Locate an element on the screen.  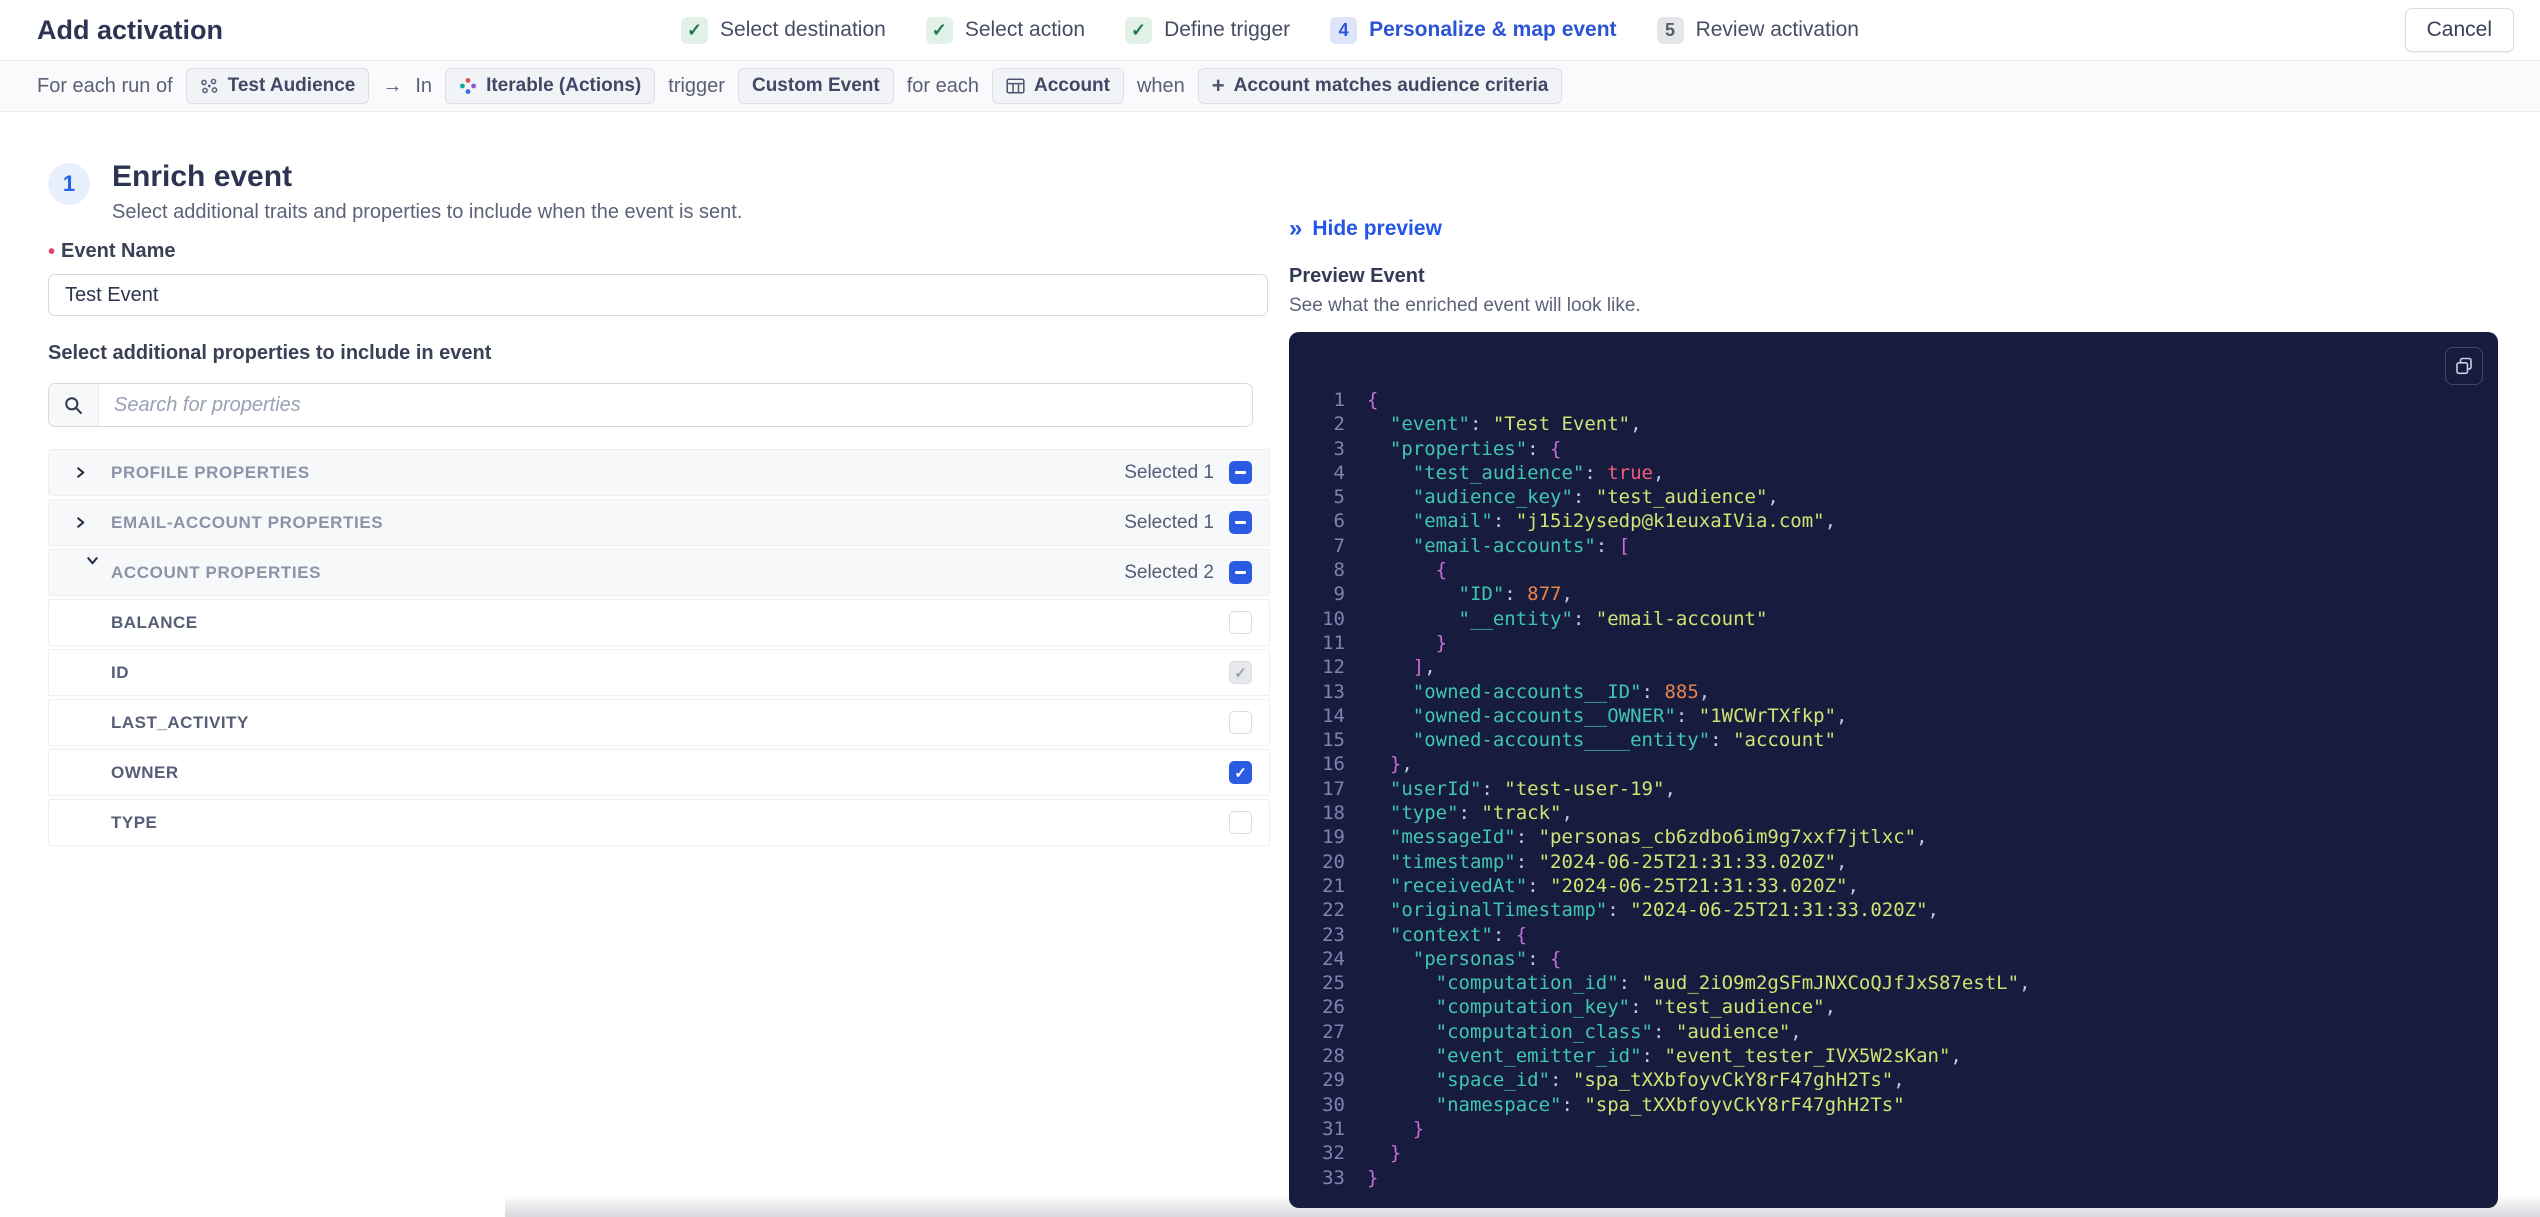
line-number: 15 is located at coordinates (1333, 740).